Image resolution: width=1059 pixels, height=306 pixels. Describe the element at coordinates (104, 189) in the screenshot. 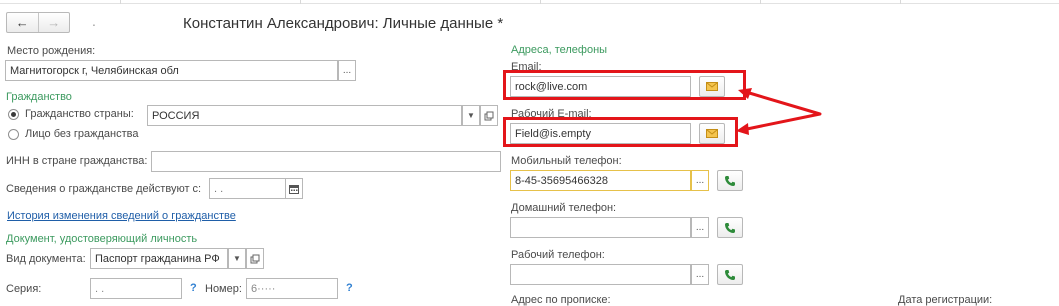

I see `citizenship-valid-from-label: Сведения о гражданстве действуют с:` at that location.